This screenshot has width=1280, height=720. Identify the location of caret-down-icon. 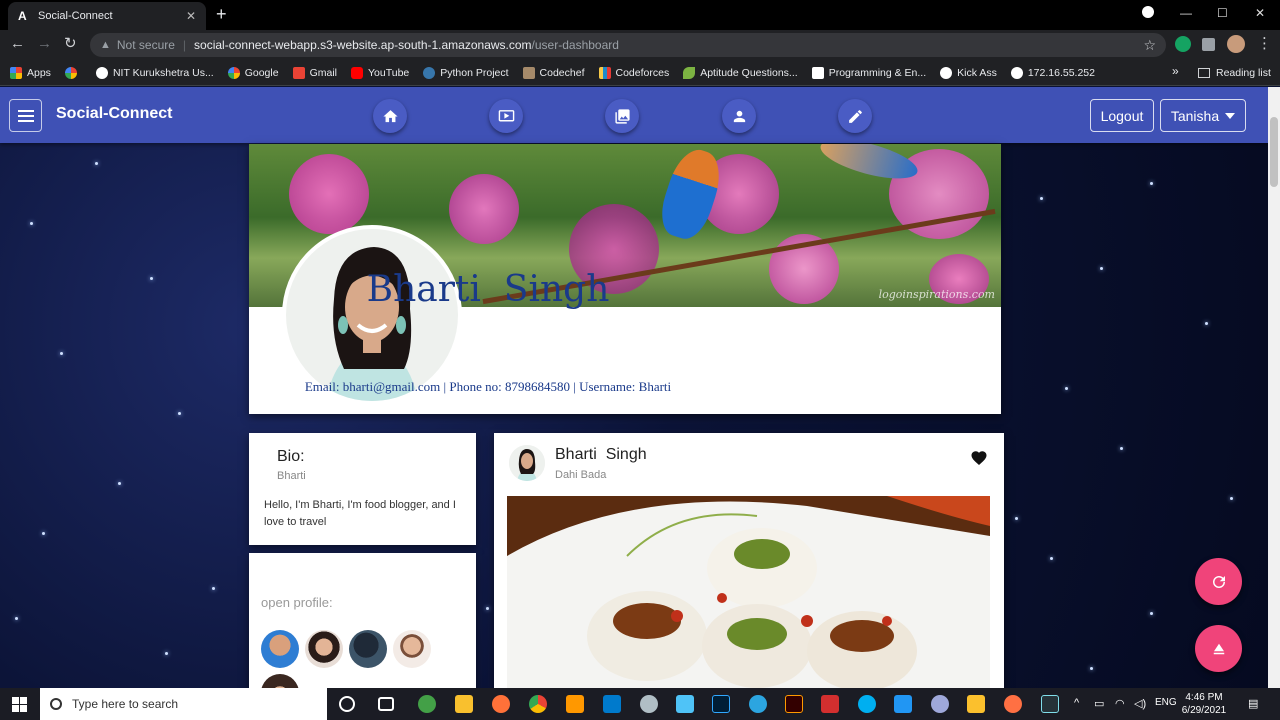
(1230, 115).